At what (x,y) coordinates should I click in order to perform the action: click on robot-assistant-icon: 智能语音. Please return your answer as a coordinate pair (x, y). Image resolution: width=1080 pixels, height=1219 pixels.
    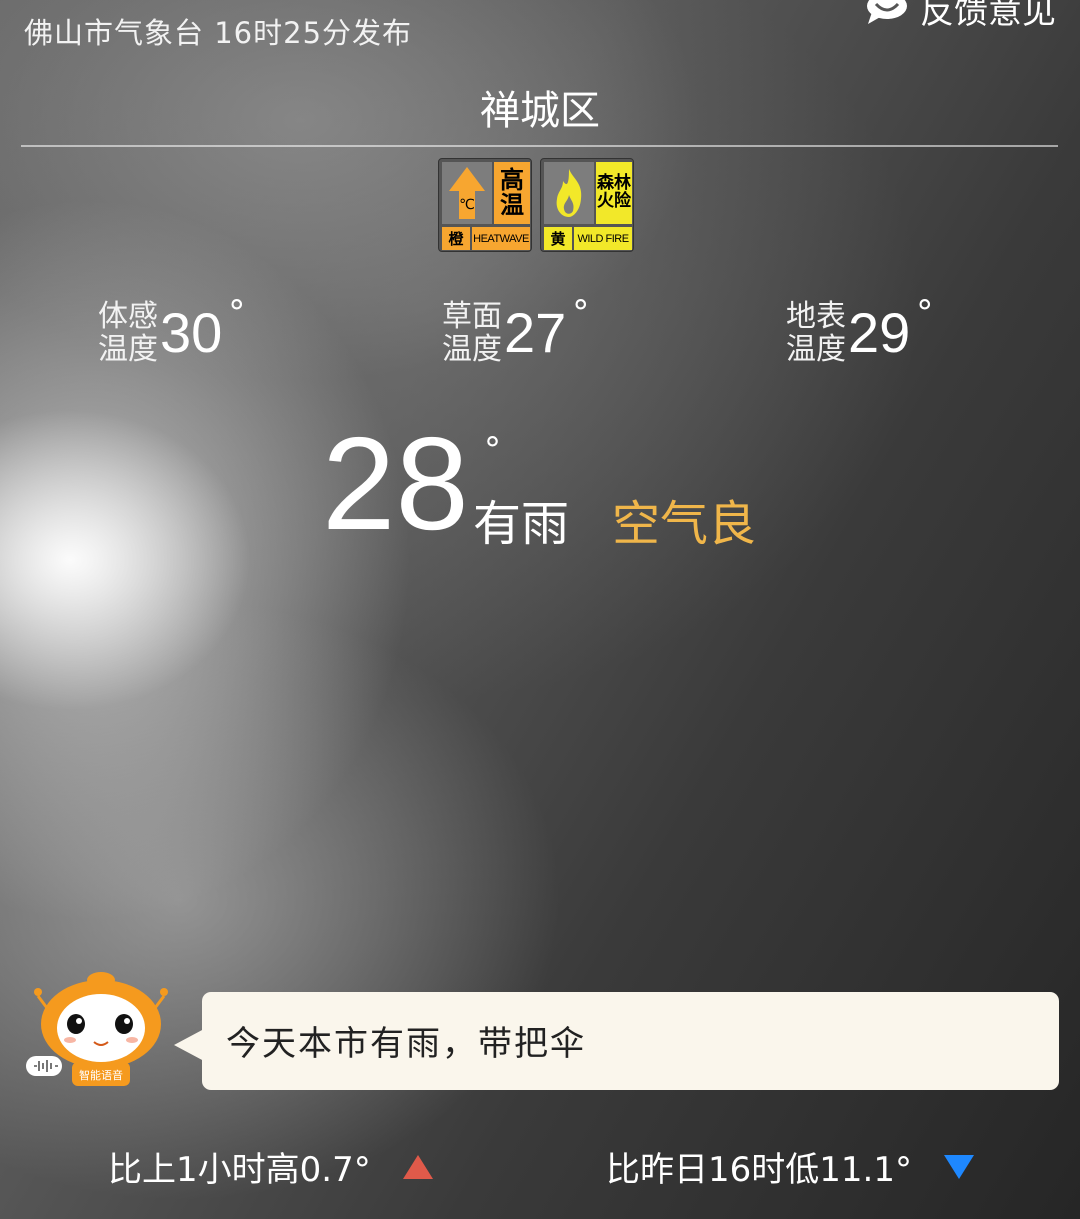
    Looking at the image, I should click on (101, 1030).